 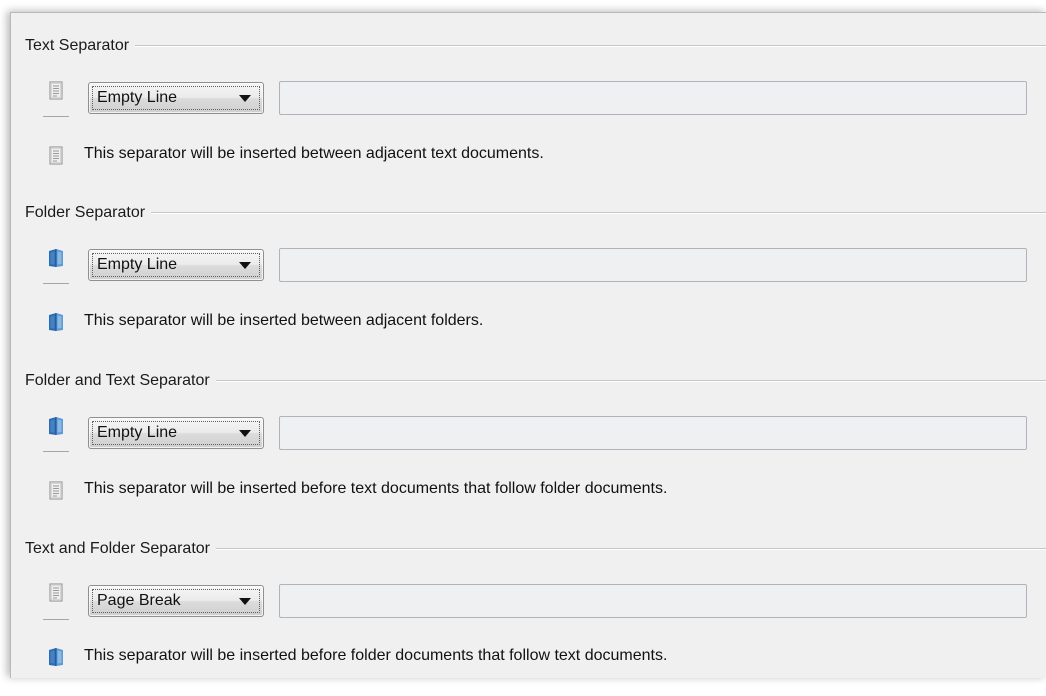 I want to click on group-header: Folder and Text Separator, so click(x=535, y=381).